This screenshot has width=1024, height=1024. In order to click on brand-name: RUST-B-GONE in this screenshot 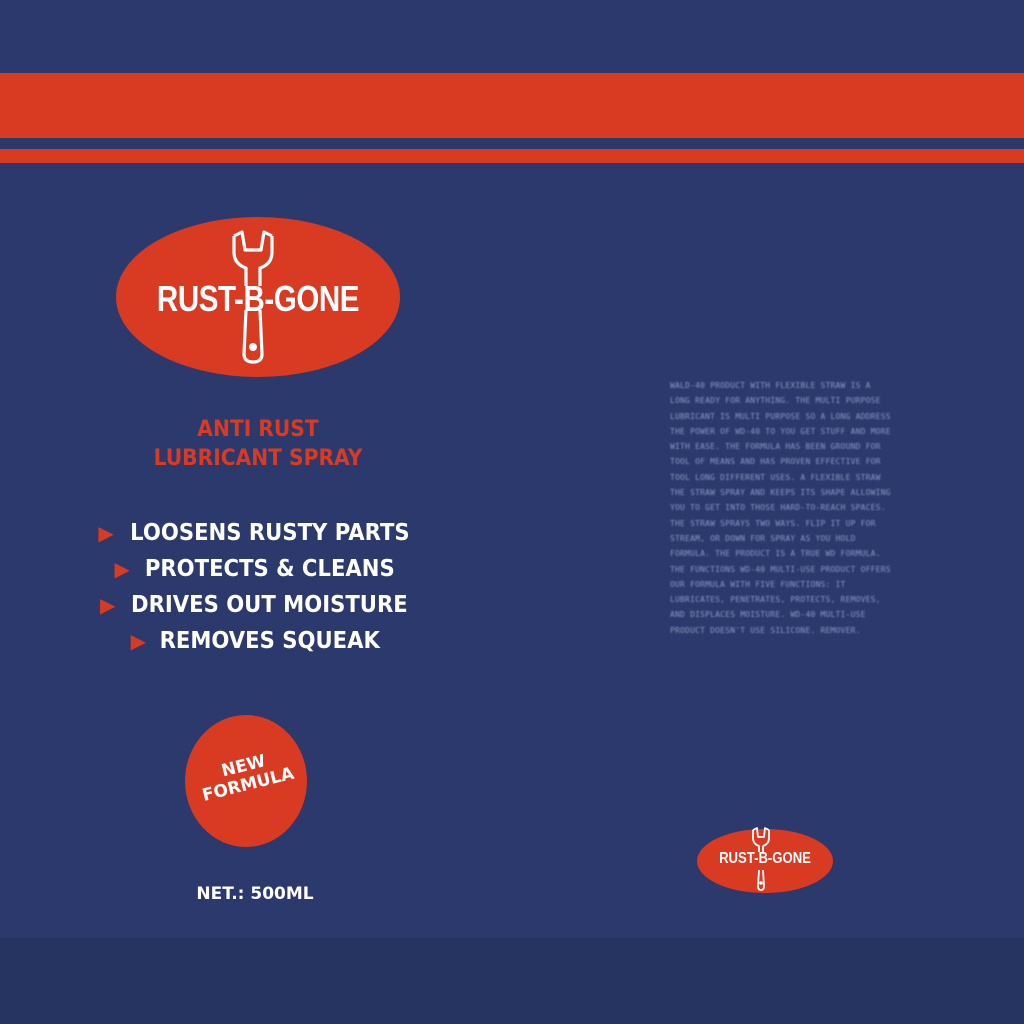, I will do `click(258, 298)`.